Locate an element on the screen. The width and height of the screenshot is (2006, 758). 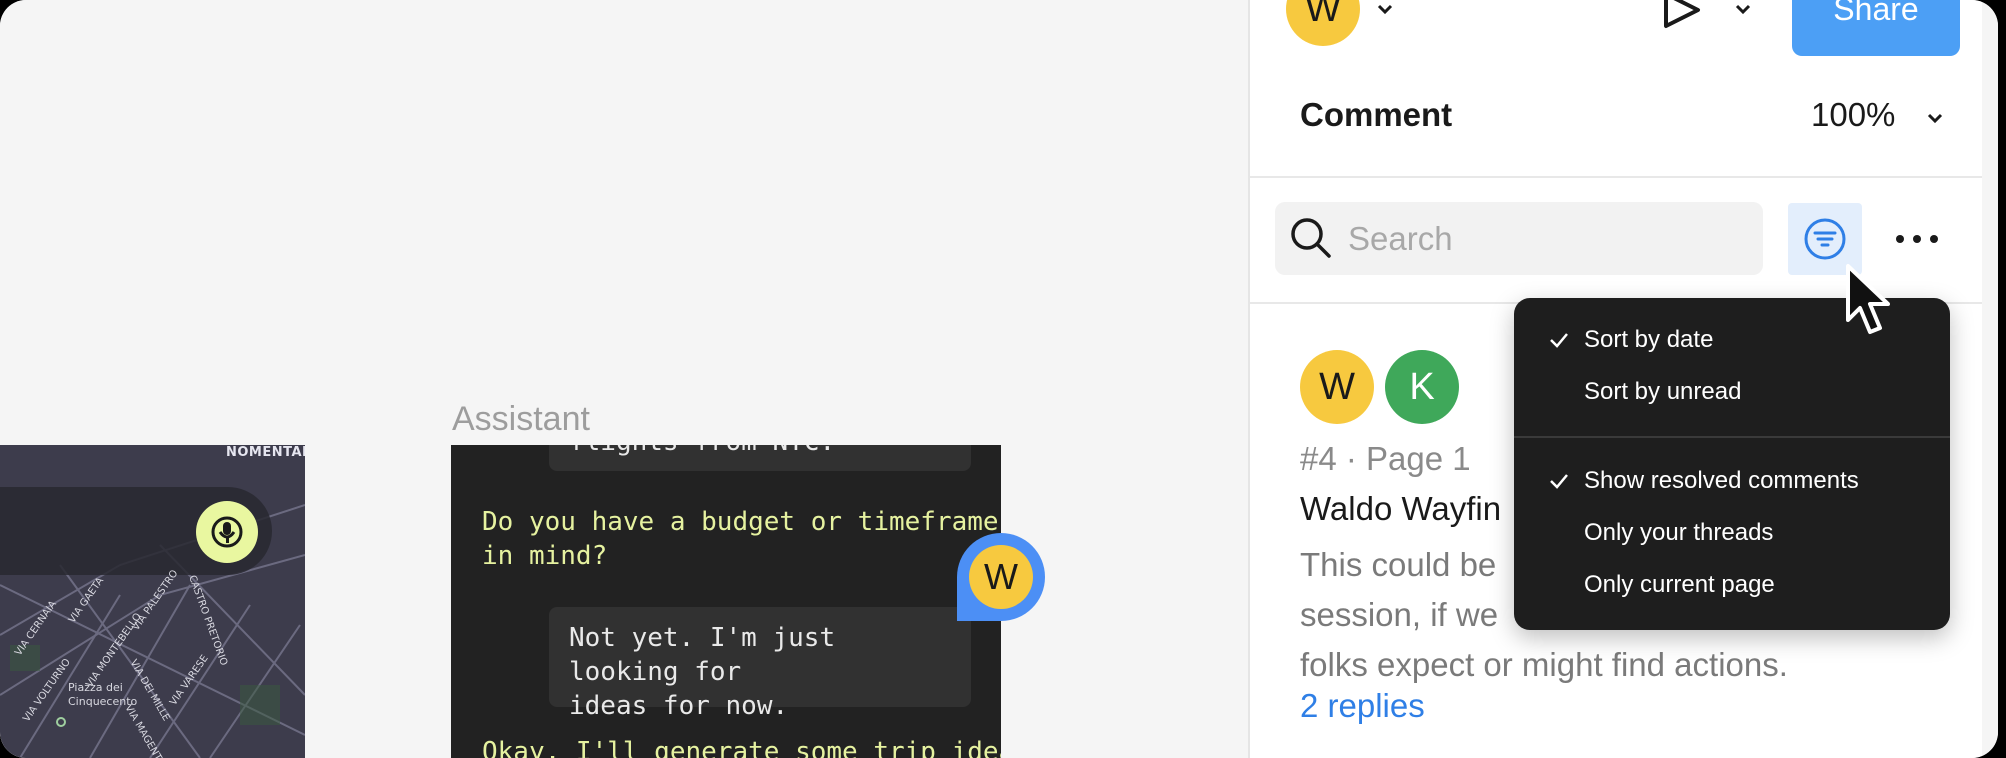
message-text: flights from NYC. is located at coordinates (760, 452).